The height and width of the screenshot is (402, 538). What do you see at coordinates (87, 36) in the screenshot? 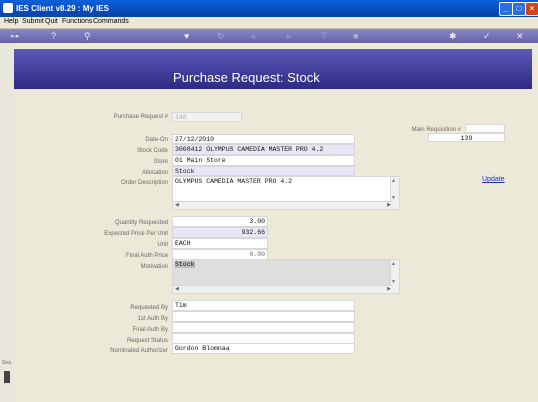
I see `search-icon: ⚲` at bounding box center [87, 36].